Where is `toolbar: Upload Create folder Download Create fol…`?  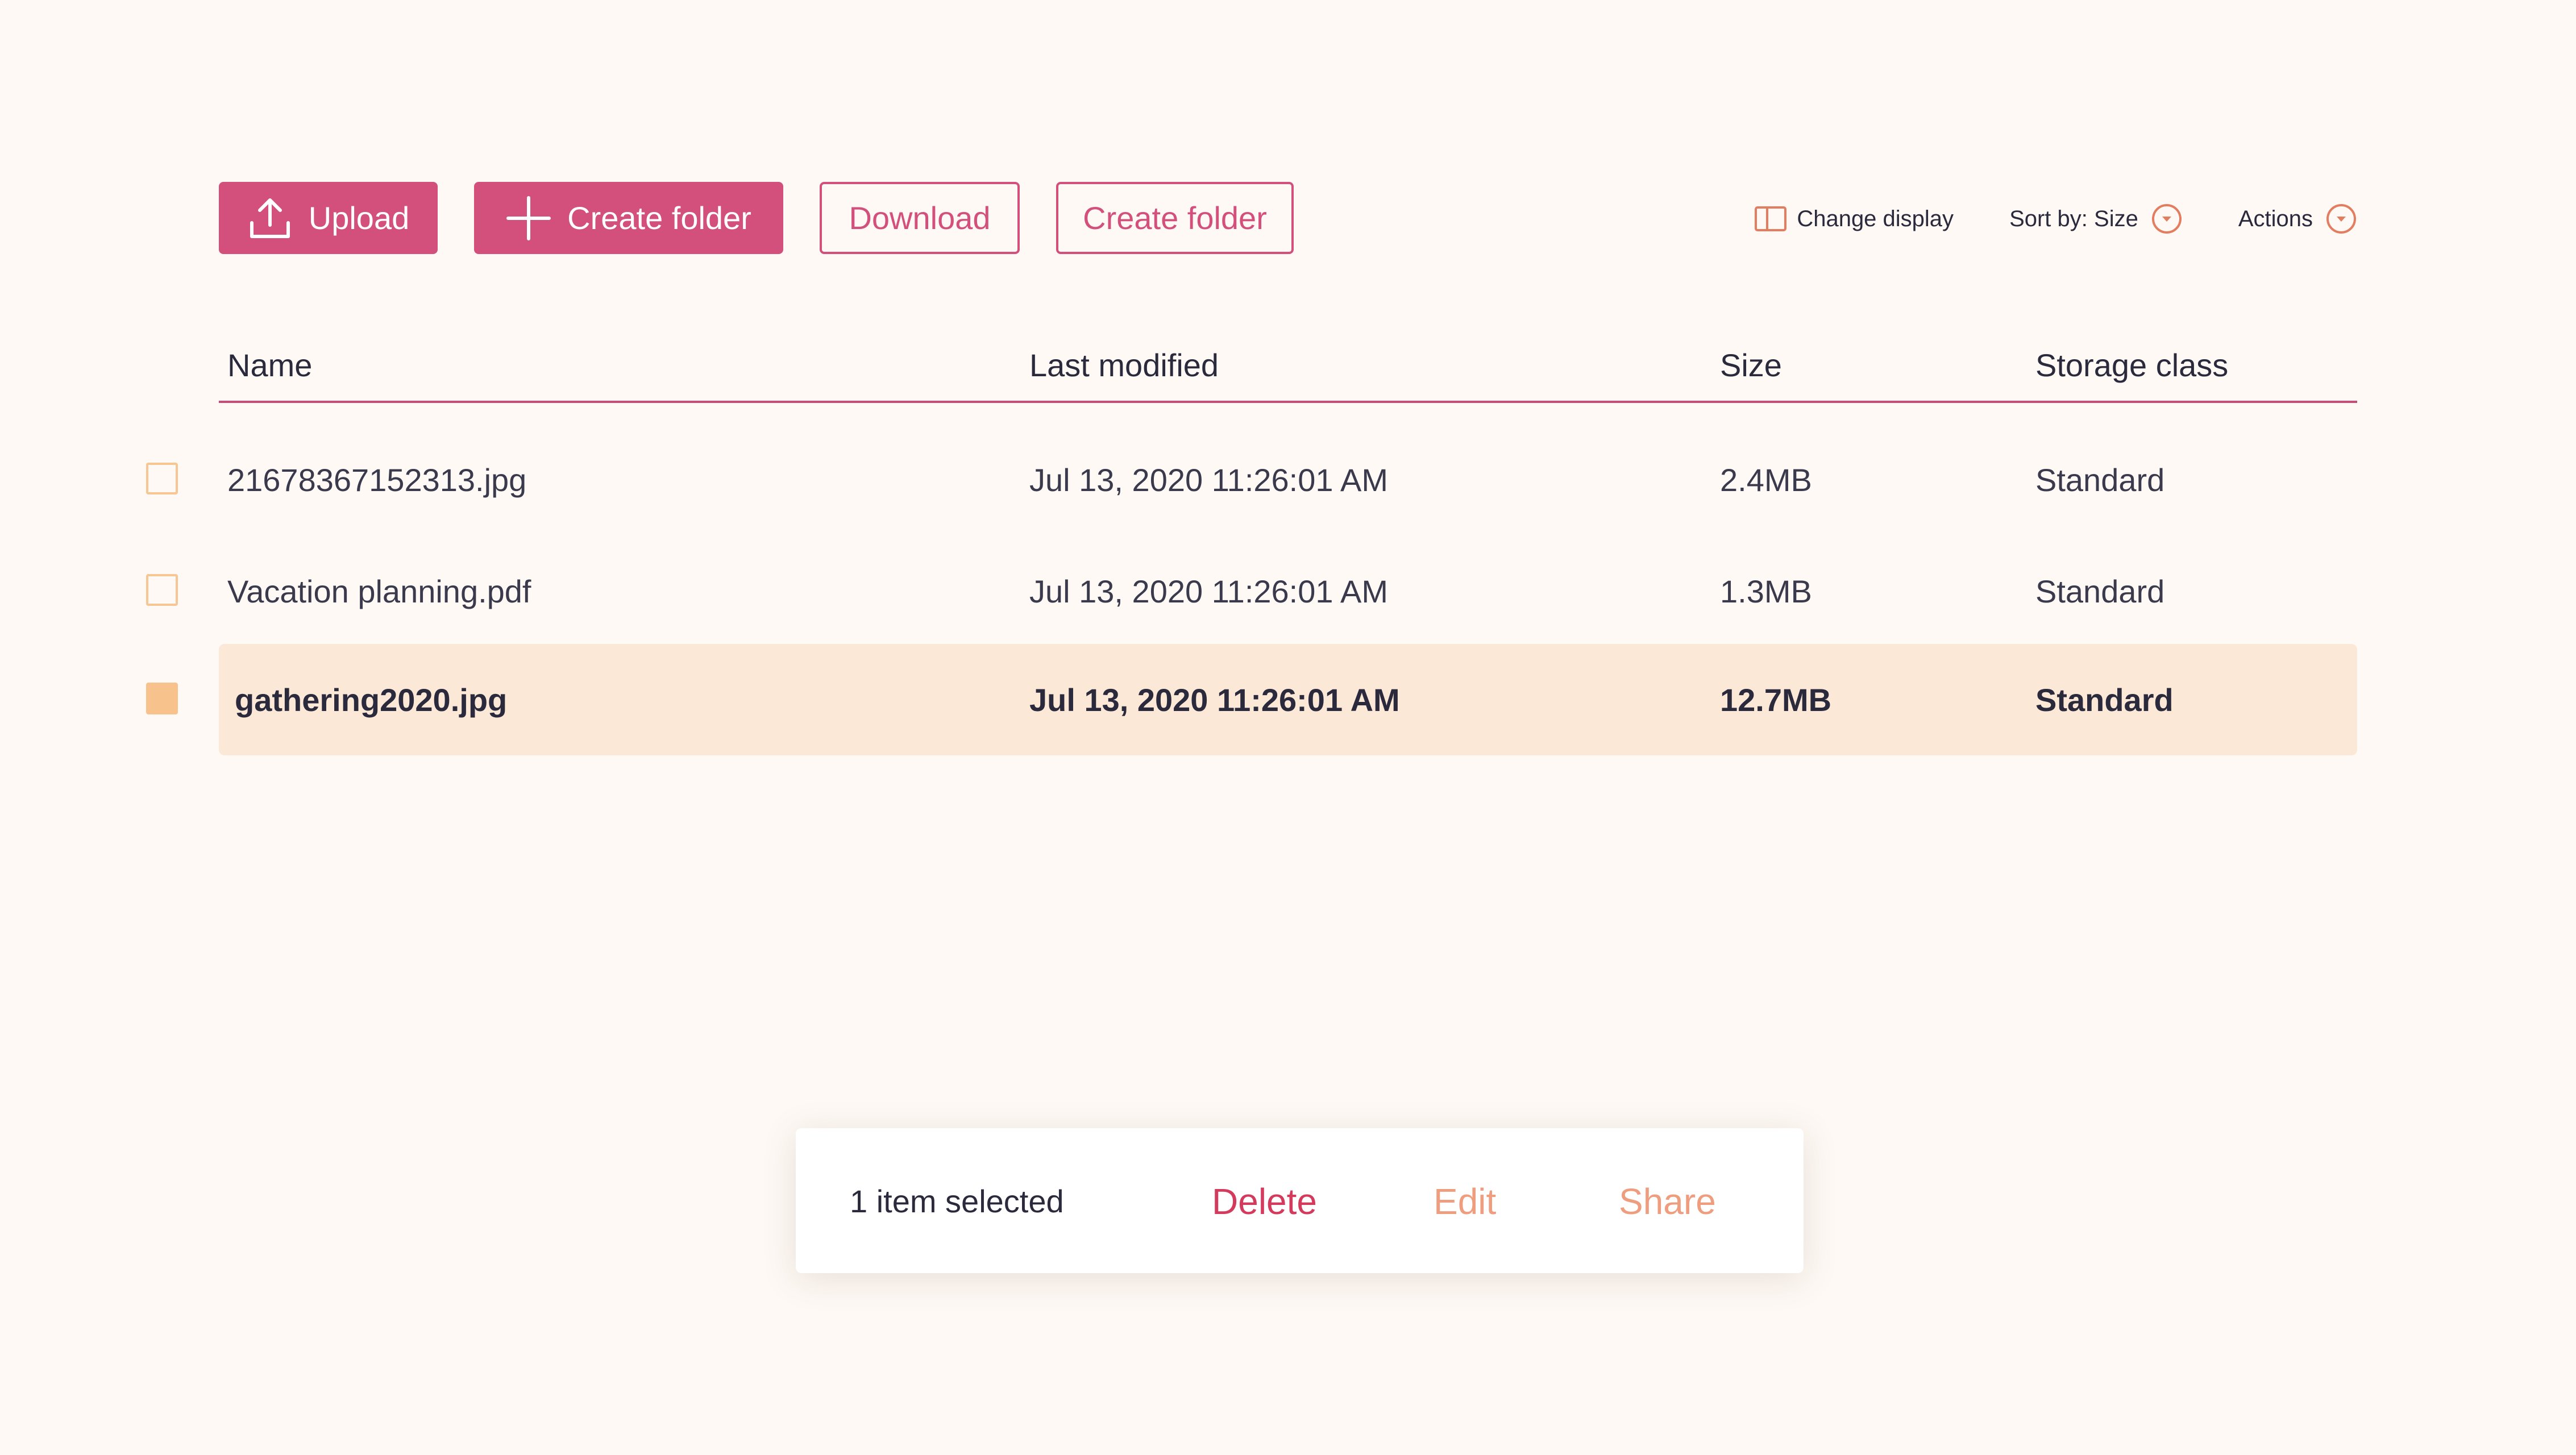 toolbar: Upload Create folder Download Create fol… is located at coordinates (757, 218).